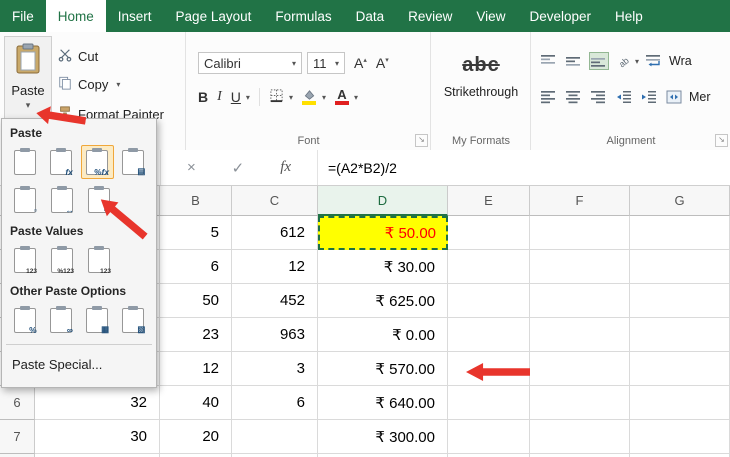  Describe the element at coordinates (489, 335) in the screenshot. I see `cell-e4` at that location.